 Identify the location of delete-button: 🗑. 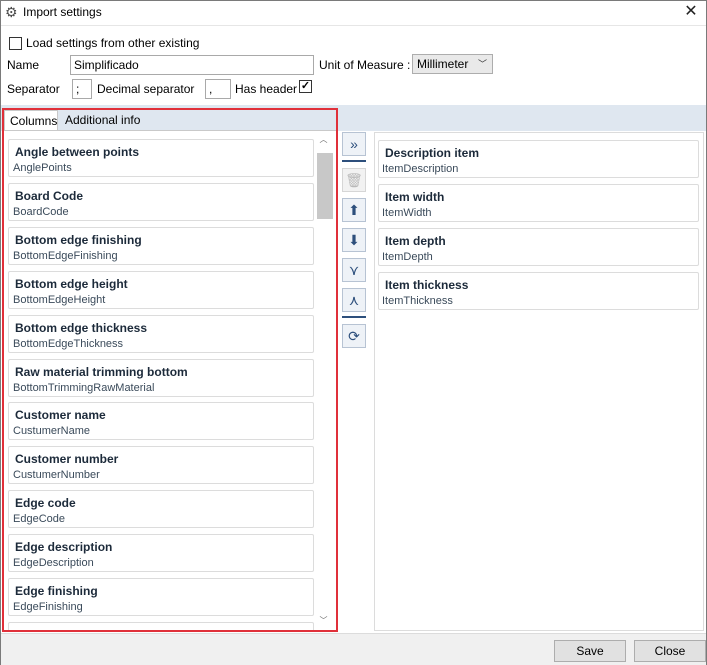
(354, 180).